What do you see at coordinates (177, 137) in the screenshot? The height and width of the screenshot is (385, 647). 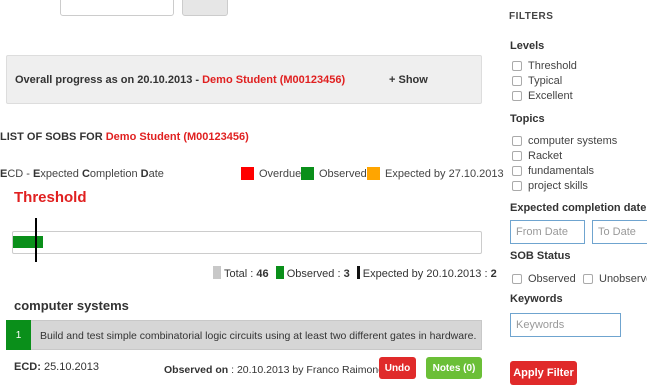 I see `list-heading-student: Demo Student (M00123456)` at bounding box center [177, 137].